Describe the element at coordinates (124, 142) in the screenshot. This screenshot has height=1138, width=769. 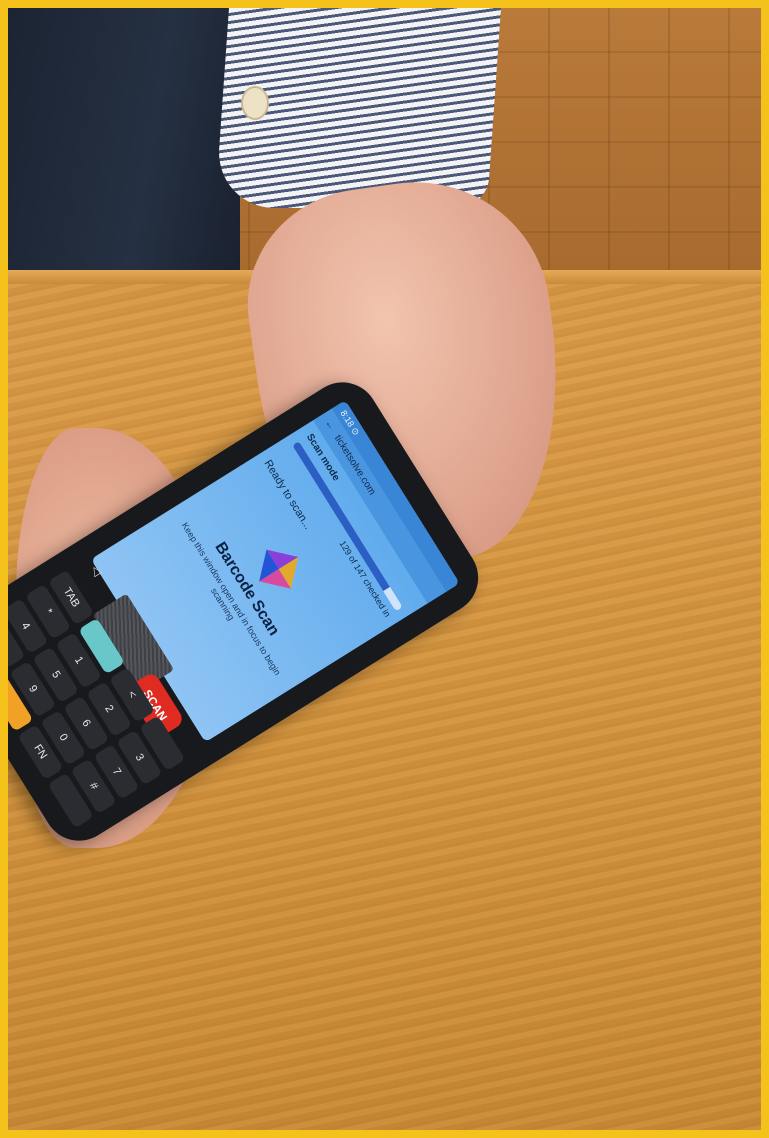
I see `dark-trousers` at that location.